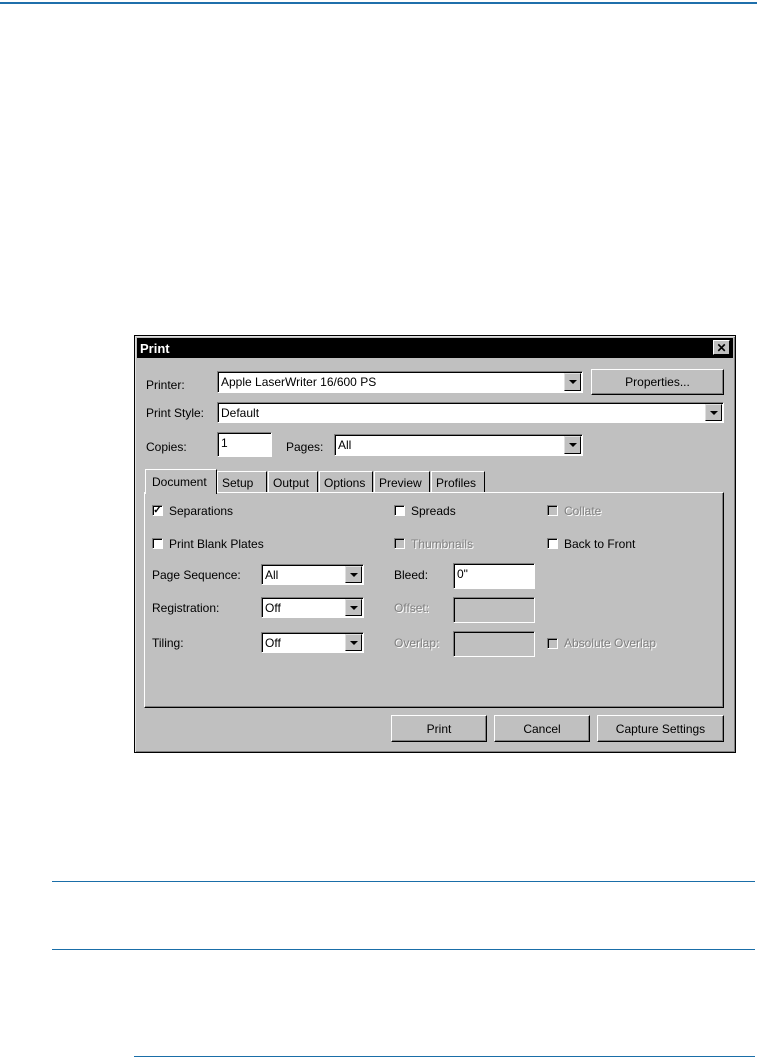  What do you see at coordinates (542, 728) in the screenshot?
I see `cancel-button: Cancel` at bounding box center [542, 728].